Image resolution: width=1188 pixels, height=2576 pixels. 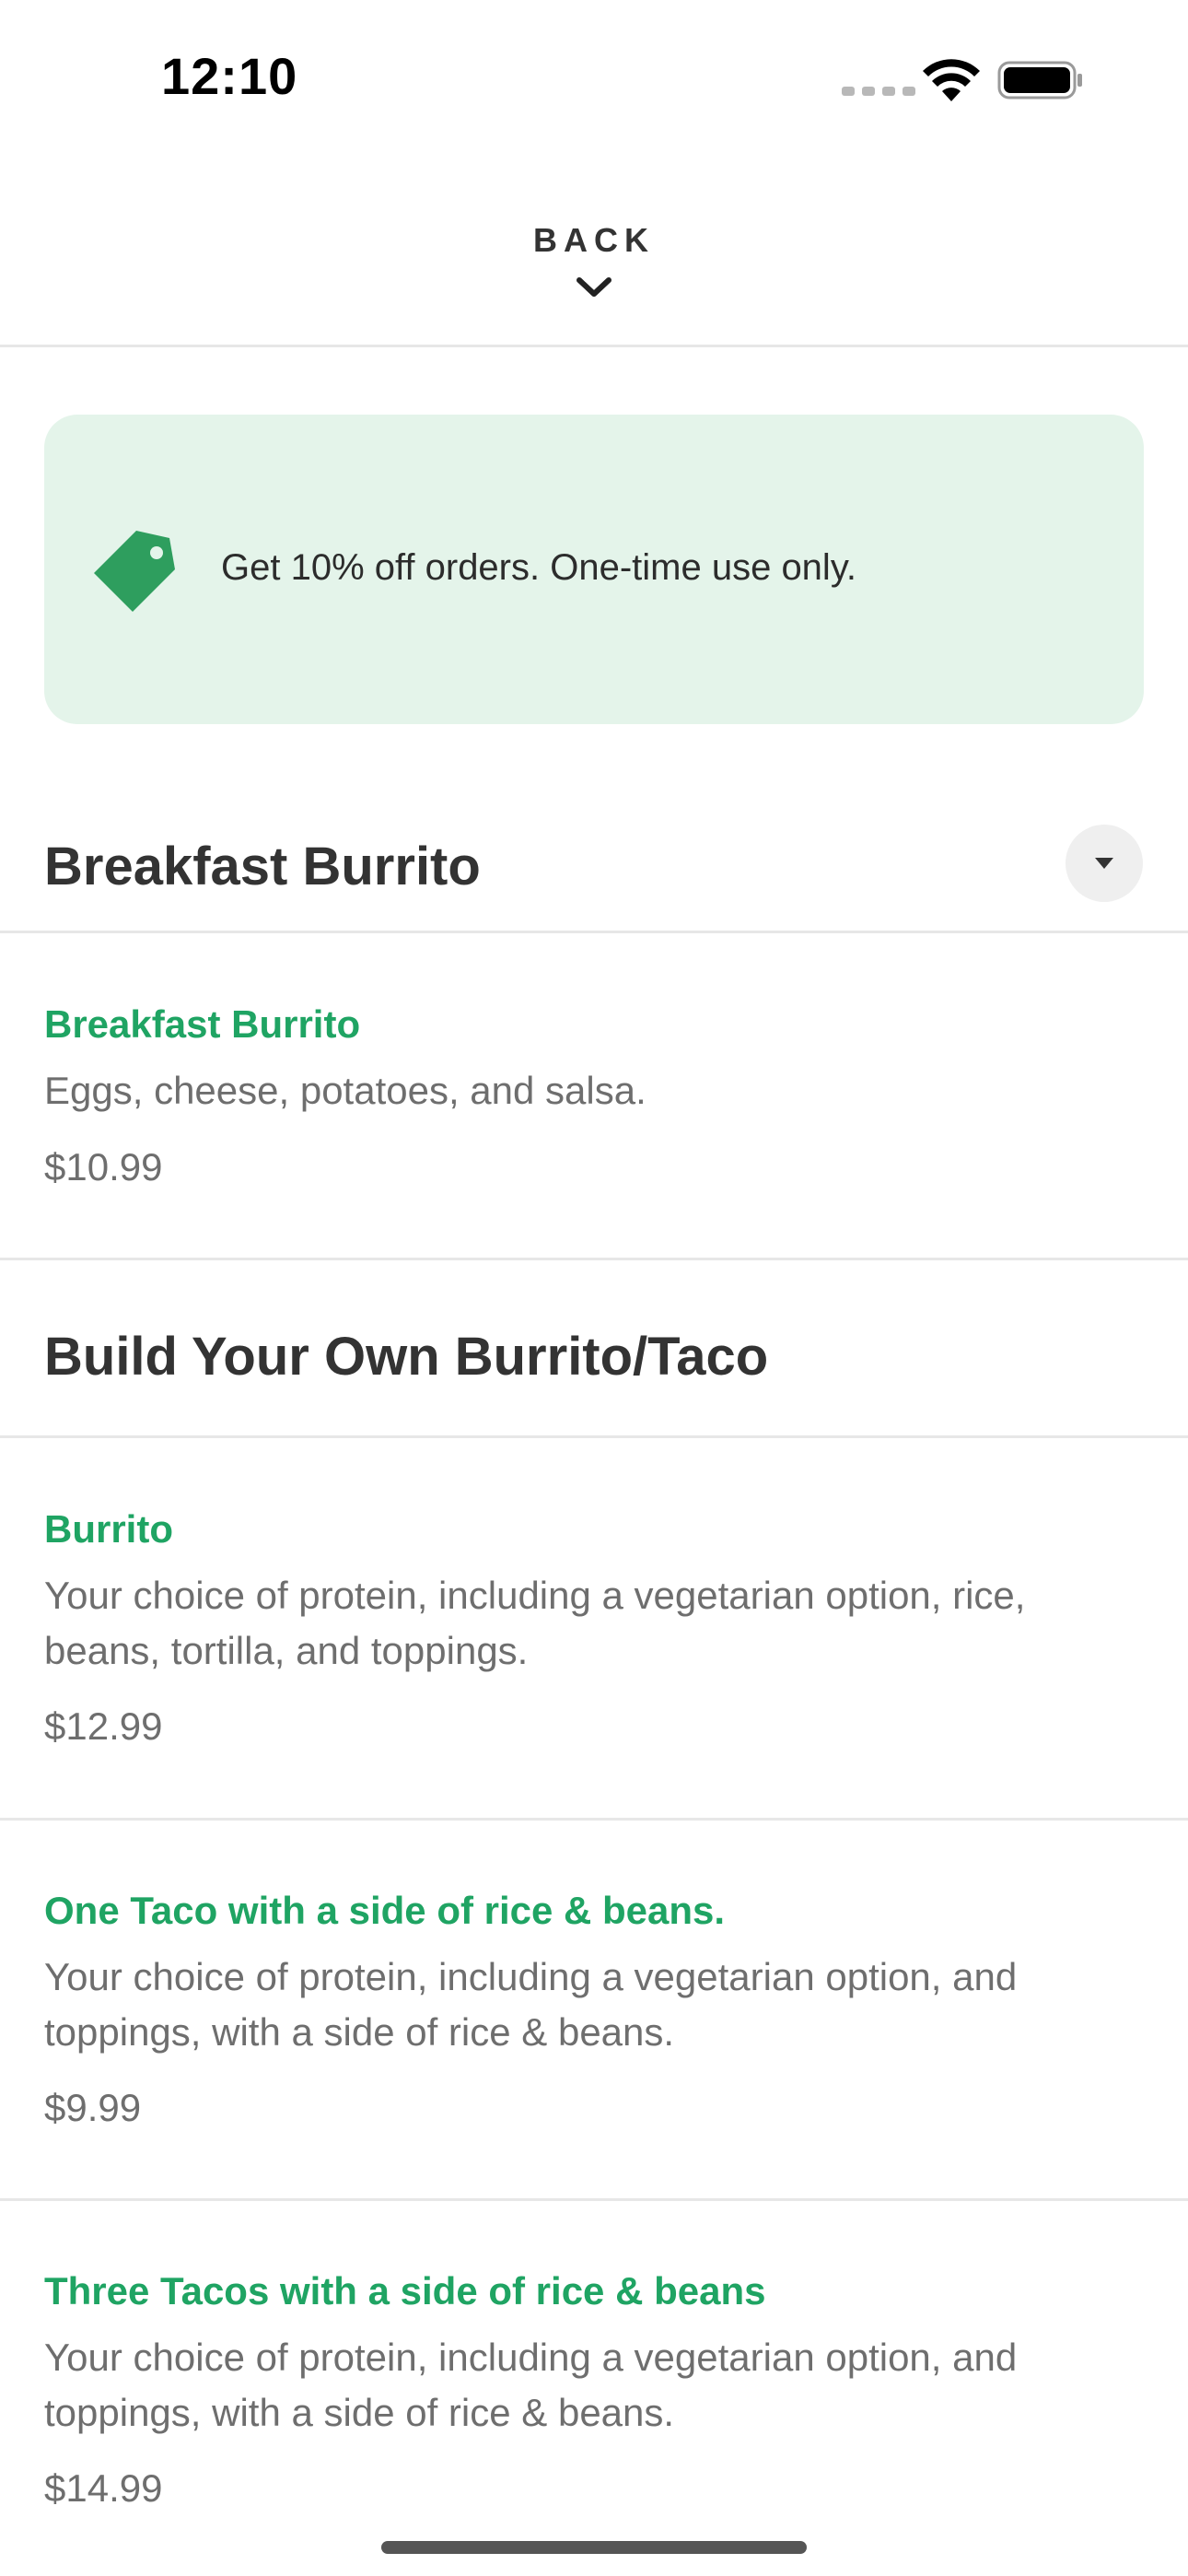 I want to click on item-name: Burrito, so click(x=108, y=1529).